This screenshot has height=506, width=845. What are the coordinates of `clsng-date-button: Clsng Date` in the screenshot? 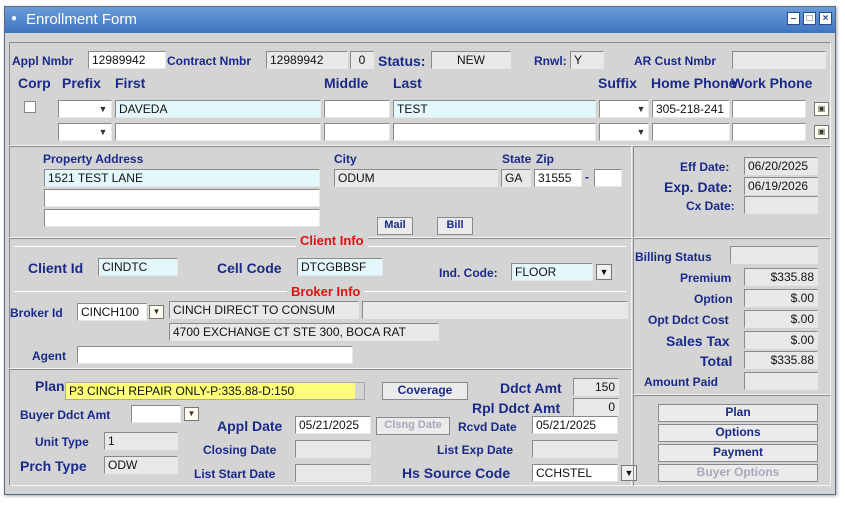 It's located at (413, 426).